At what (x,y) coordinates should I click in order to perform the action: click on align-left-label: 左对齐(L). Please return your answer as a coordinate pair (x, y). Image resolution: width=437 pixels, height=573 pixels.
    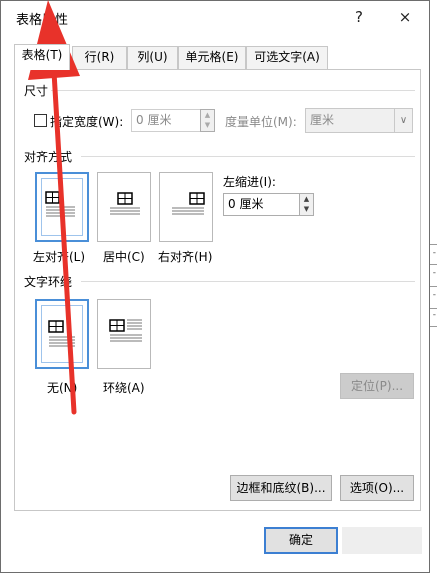
    Looking at the image, I should click on (59, 257).